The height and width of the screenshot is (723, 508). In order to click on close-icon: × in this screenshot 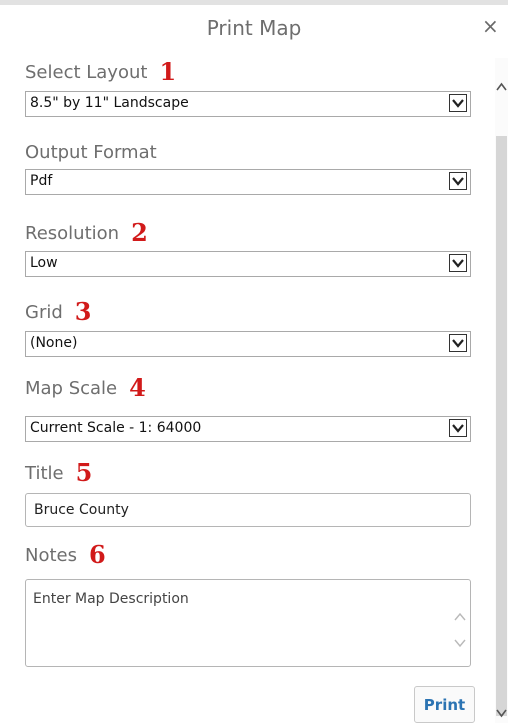, I will do `click(490, 26)`.